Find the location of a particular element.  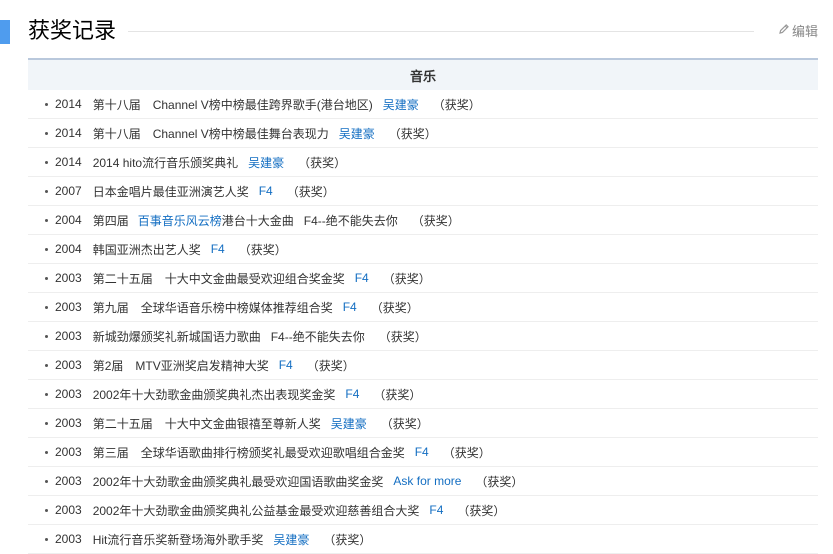

award-name: 新城劲爆颁奖礼新城国语力歌曲 is located at coordinates (176, 336).